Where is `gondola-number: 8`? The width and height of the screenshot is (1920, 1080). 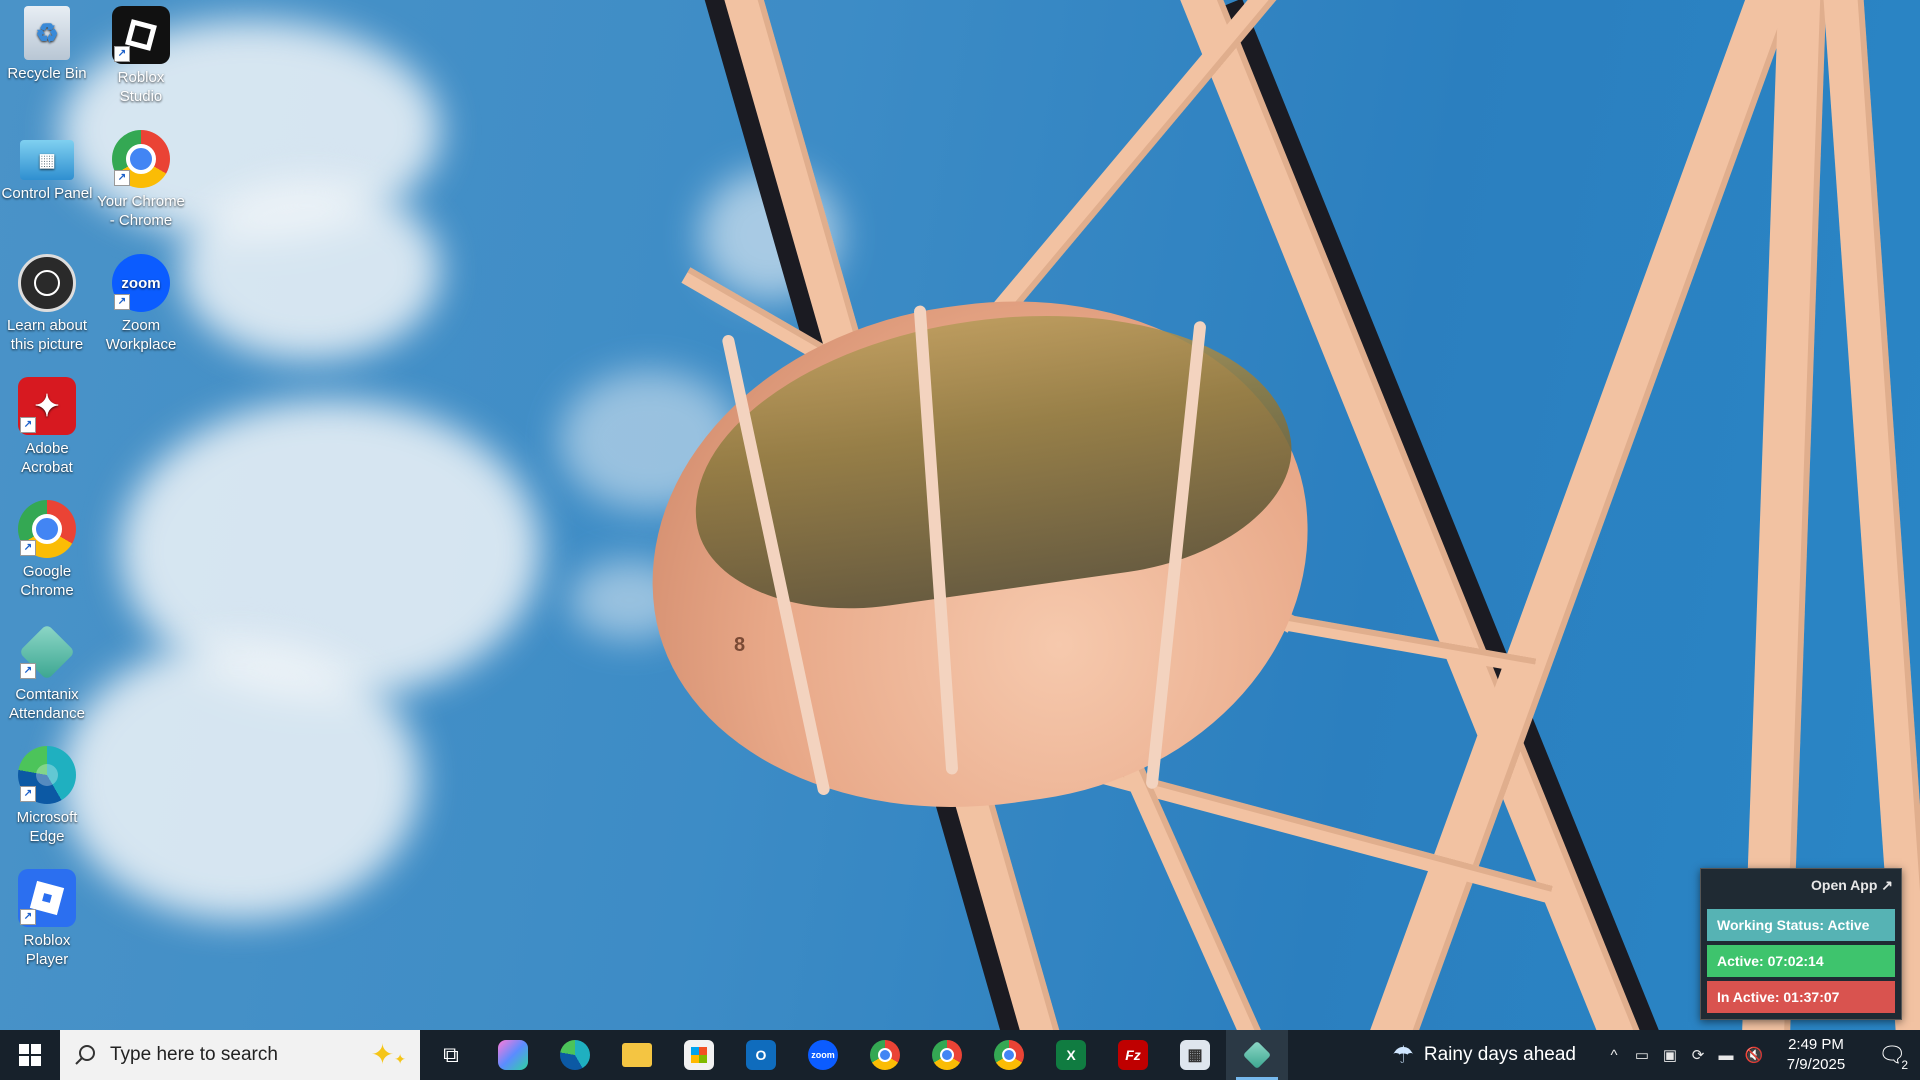
gondola-number: 8 is located at coordinates (740, 645).